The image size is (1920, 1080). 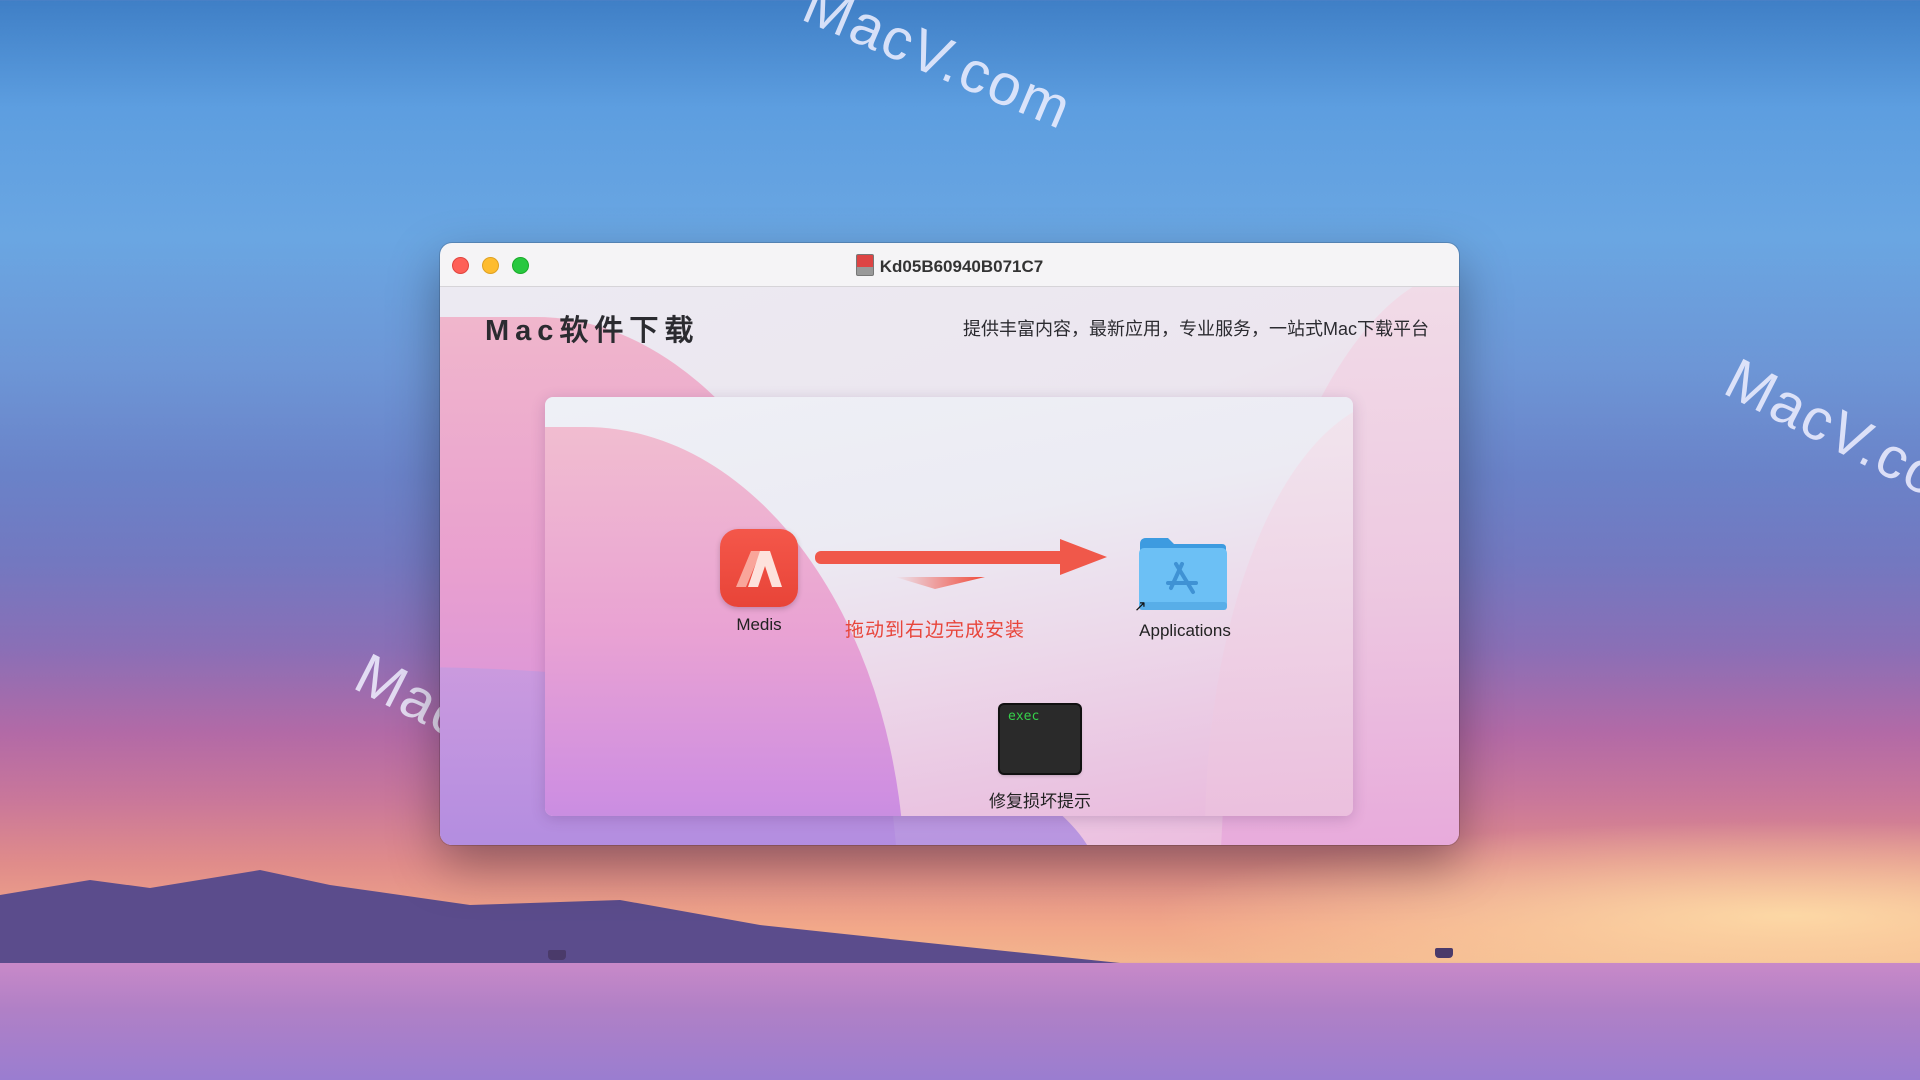 I want to click on app-label: Medis, so click(x=759, y=624).